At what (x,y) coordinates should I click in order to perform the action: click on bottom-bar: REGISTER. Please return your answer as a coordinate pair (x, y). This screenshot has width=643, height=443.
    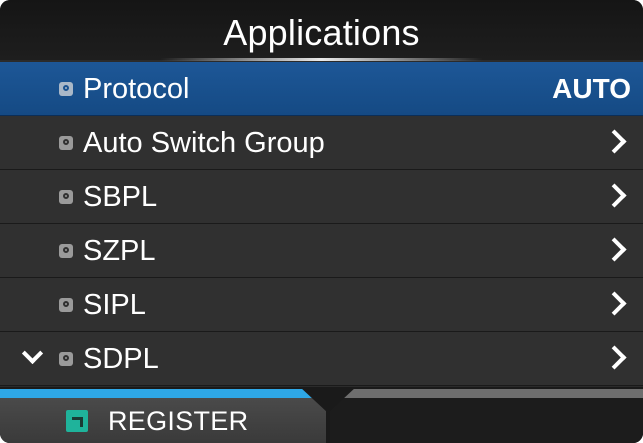
    Looking at the image, I should click on (321, 415).